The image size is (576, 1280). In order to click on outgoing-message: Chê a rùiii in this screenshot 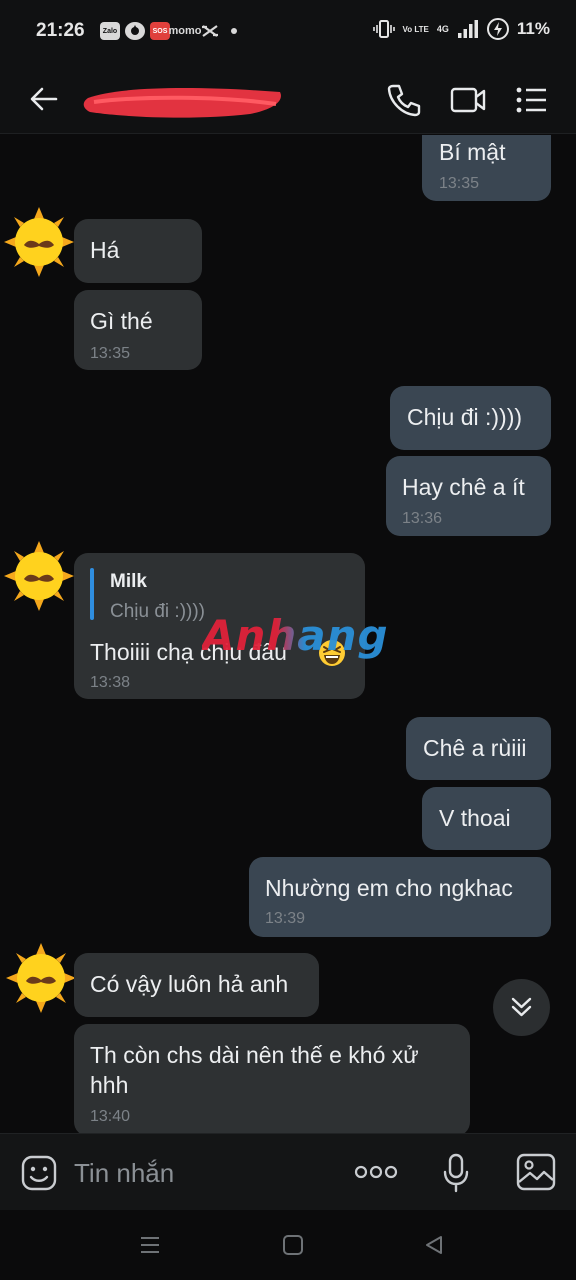, I will do `click(478, 748)`.